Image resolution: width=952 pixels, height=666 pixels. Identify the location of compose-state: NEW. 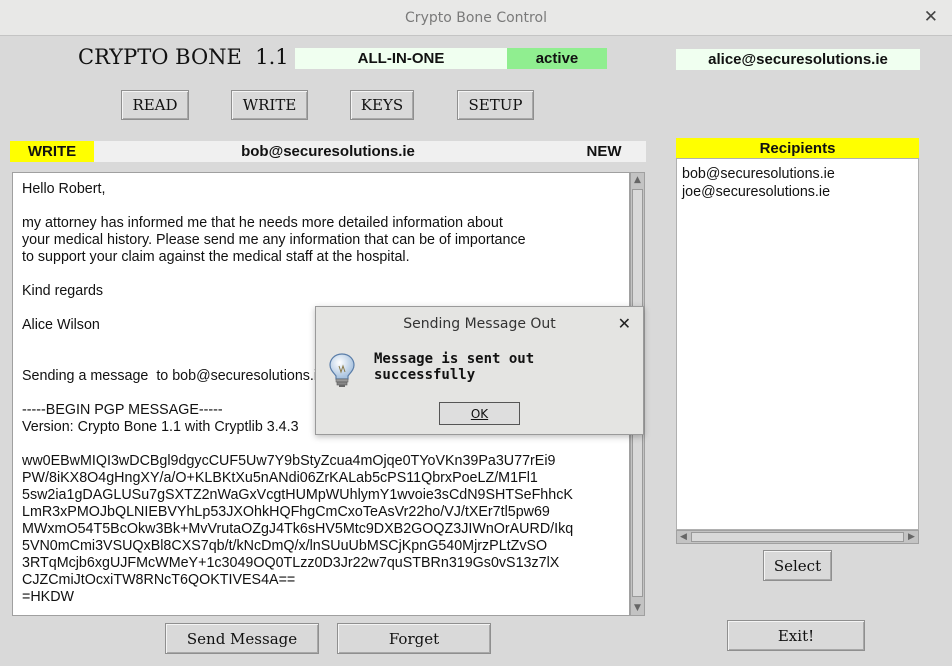
(604, 151).